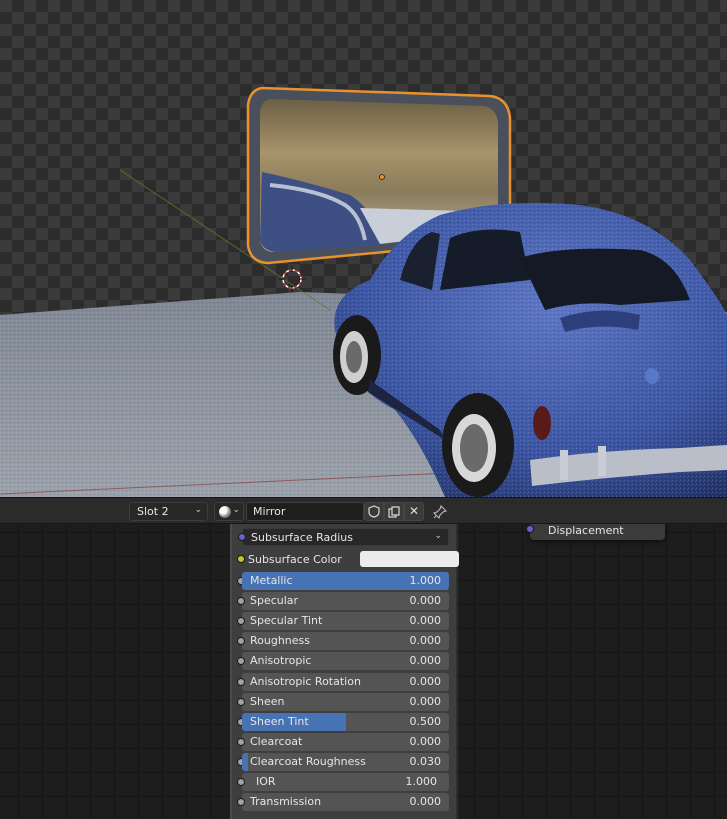  I want to click on sheen-label: Sheen, so click(267, 701).